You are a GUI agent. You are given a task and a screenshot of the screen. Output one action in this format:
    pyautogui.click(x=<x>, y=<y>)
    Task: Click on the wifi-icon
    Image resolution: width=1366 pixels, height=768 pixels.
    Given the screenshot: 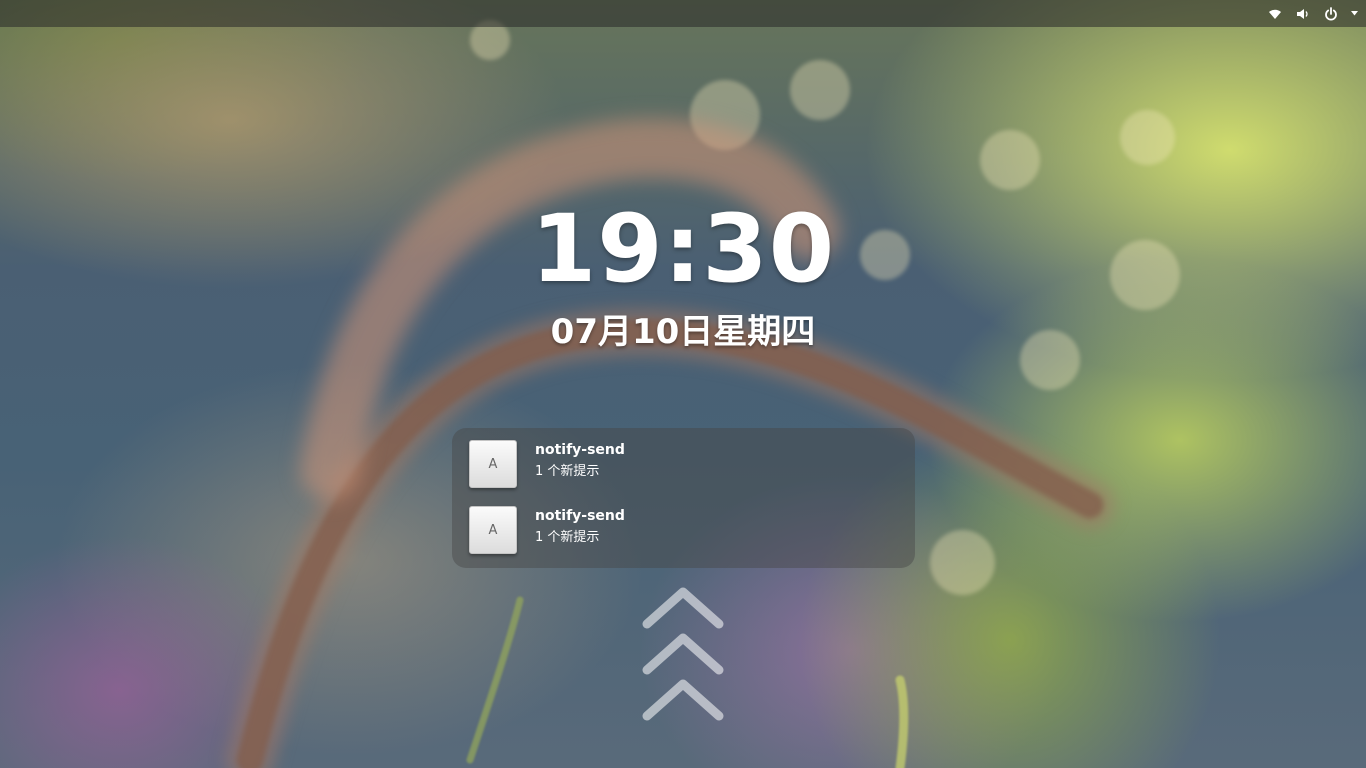 What is the action you would take?
    pyautogui.click(x=1275, y=14)
    